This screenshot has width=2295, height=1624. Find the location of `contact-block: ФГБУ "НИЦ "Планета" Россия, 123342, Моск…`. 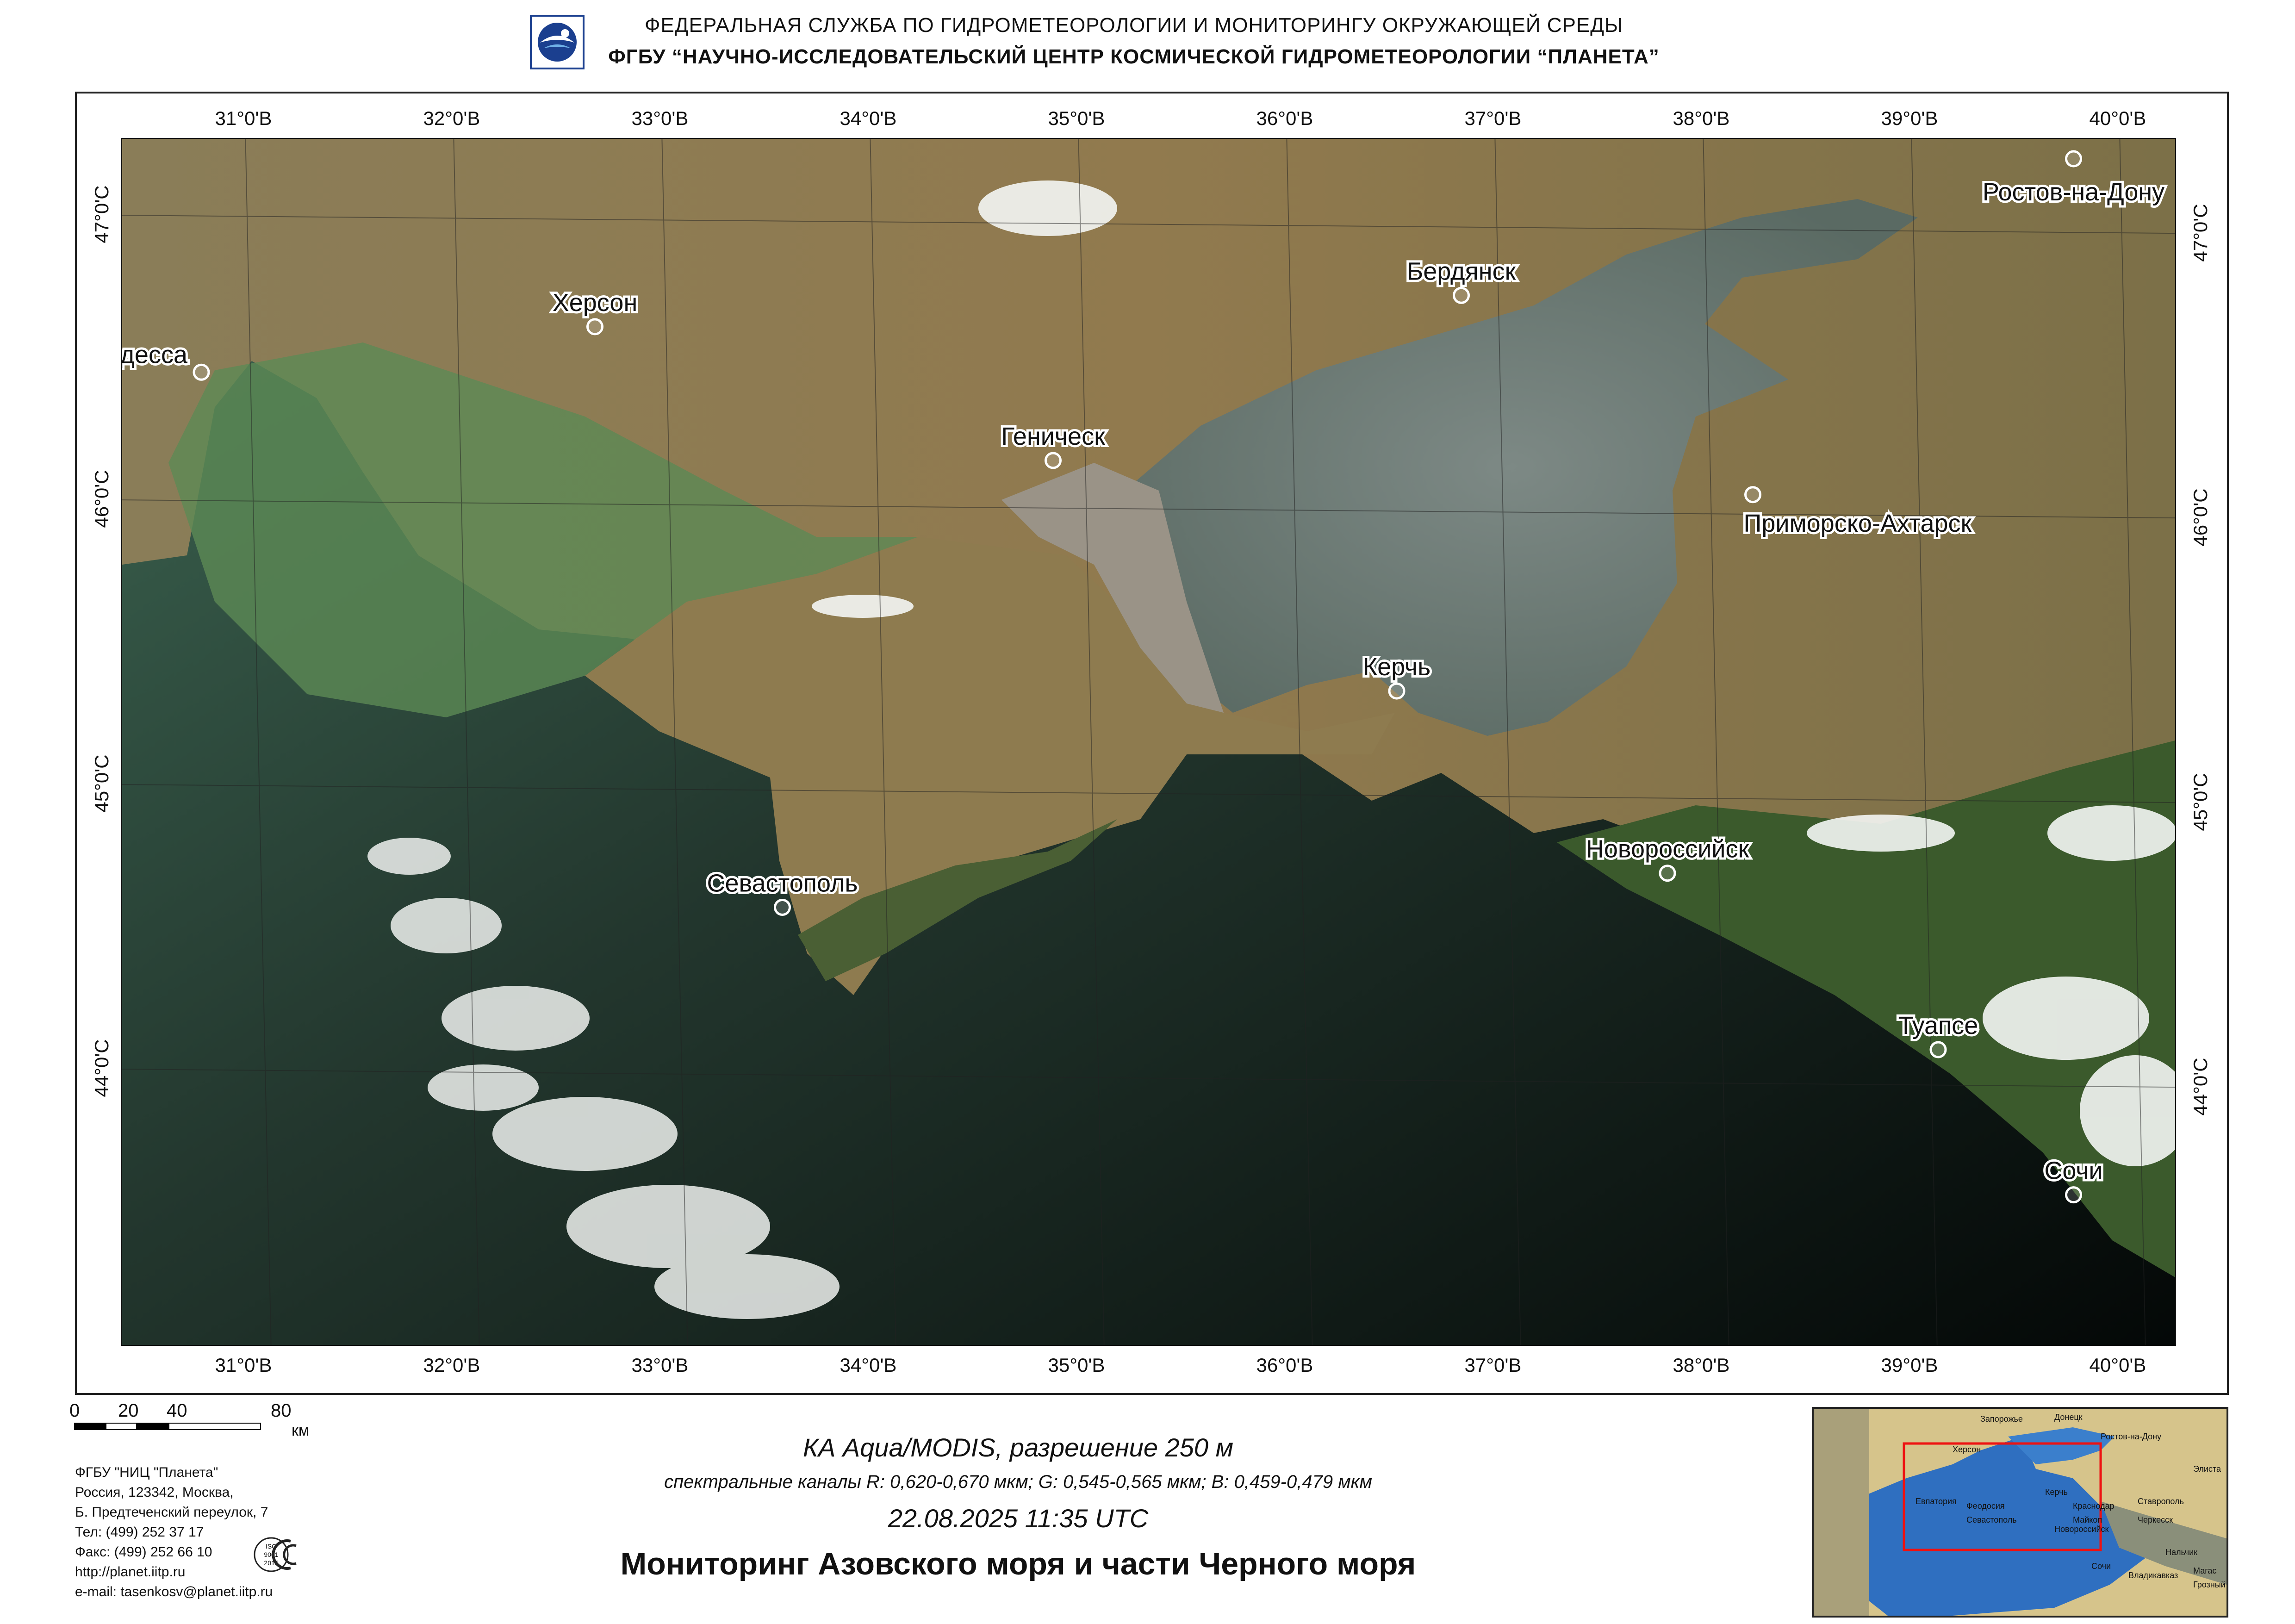

contact-block: ФГБУ "НИЦ "Планета" Россия, 123342, Моск… is located at coordinates (174, 1532).